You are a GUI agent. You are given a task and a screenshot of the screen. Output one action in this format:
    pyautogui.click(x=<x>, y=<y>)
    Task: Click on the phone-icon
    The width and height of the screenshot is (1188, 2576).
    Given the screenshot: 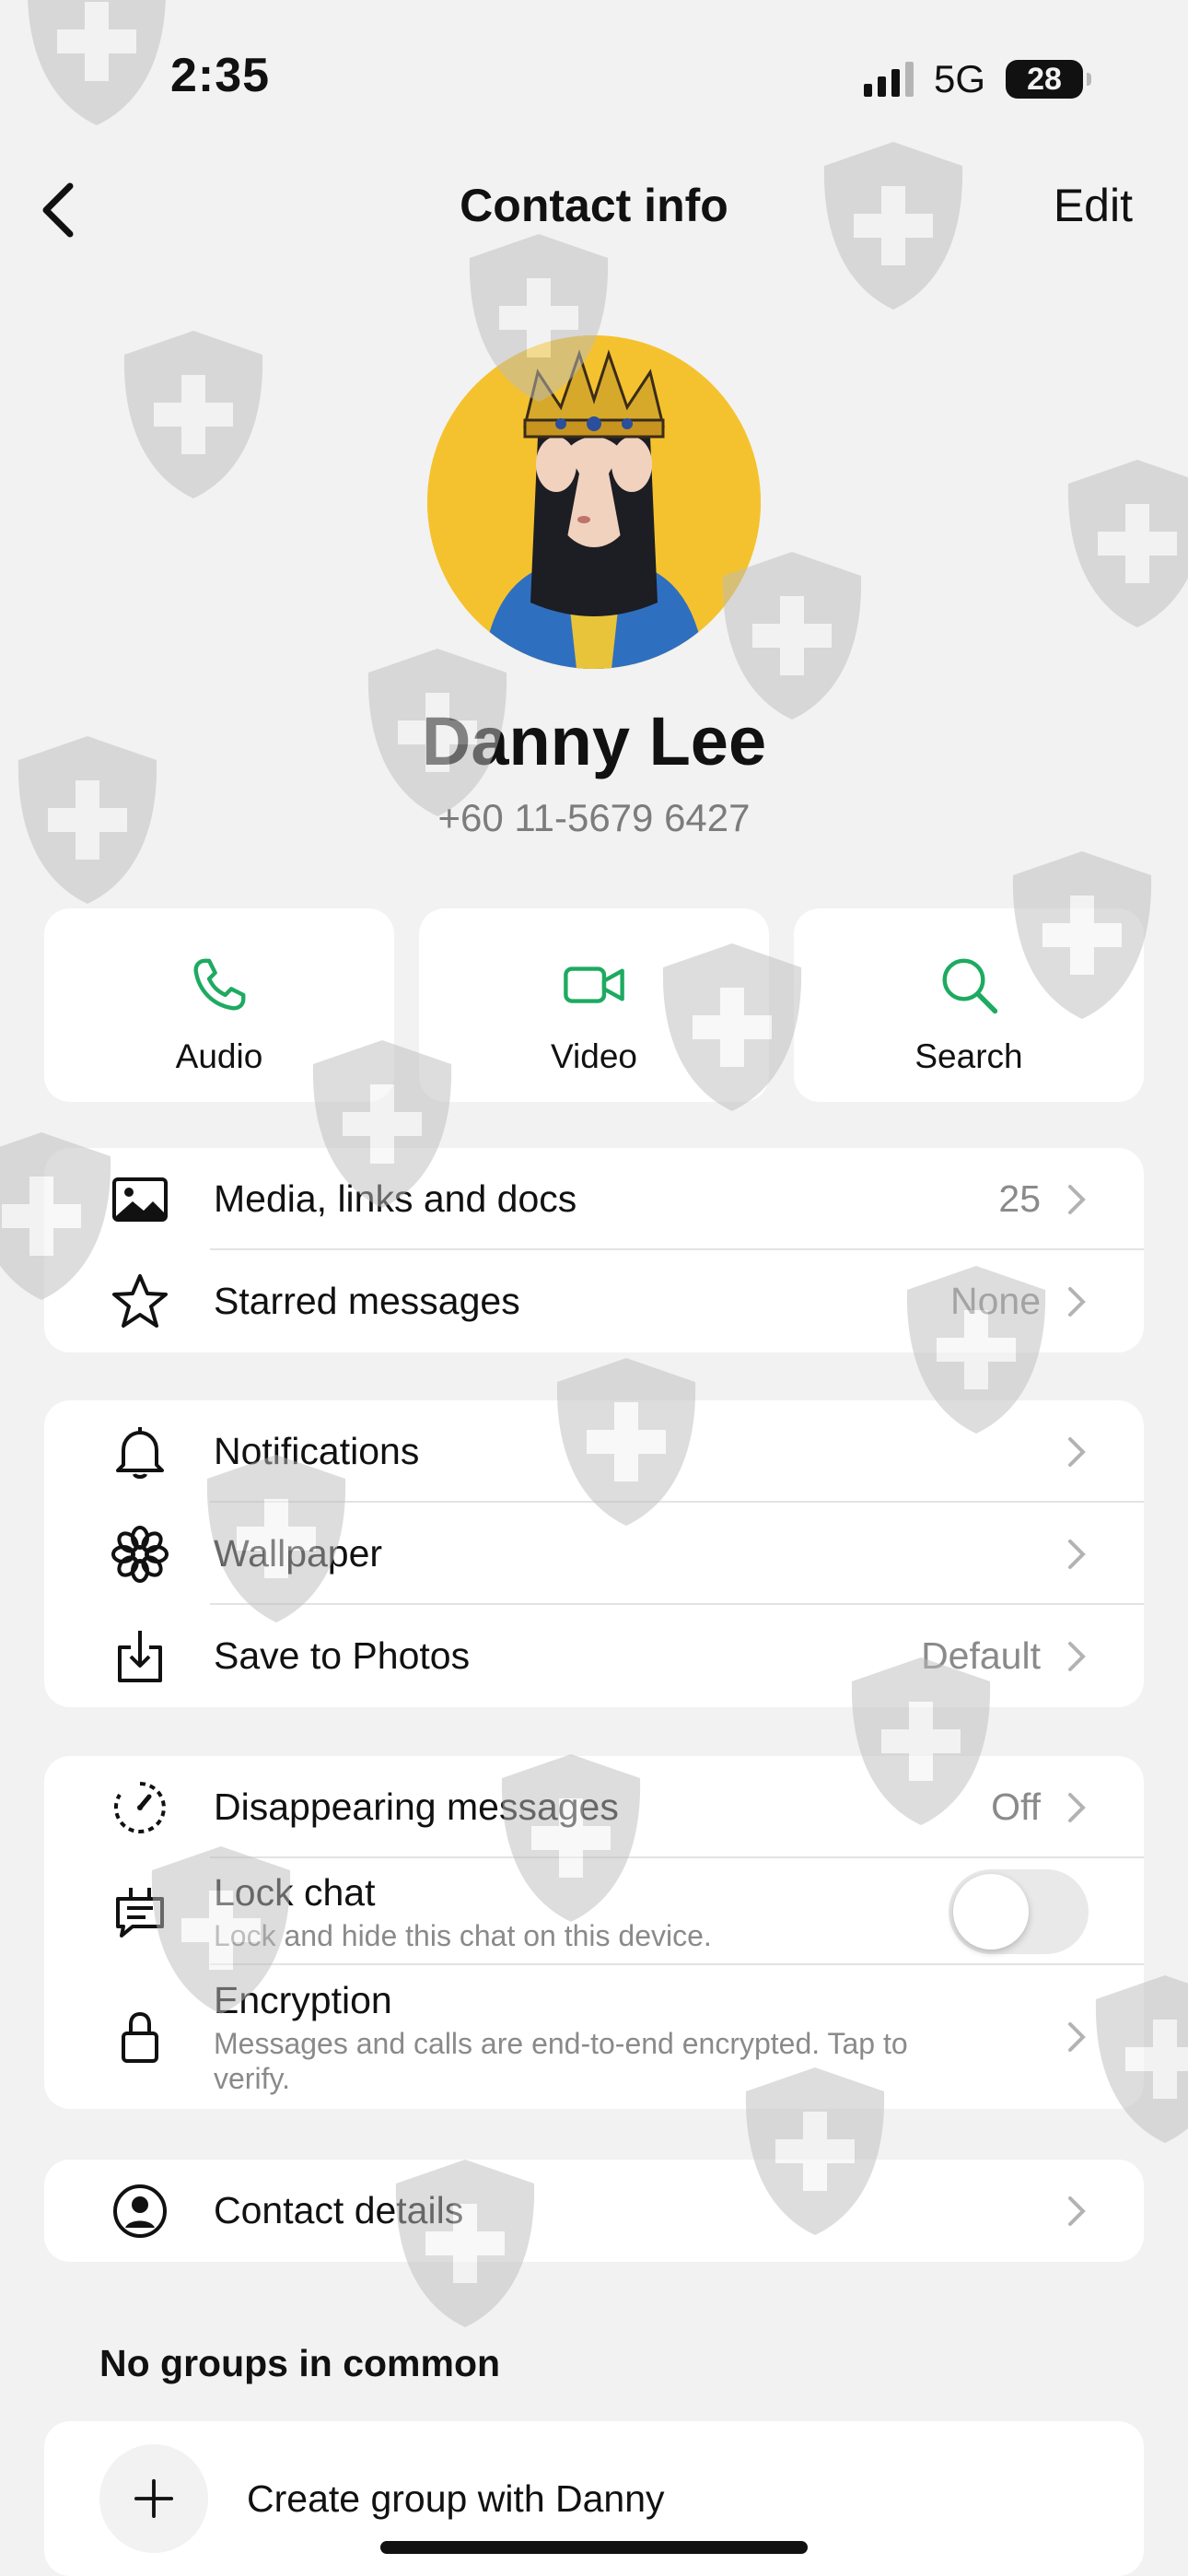 What is the action you would take?
    pyautogui.click(x=219, y=984)
    